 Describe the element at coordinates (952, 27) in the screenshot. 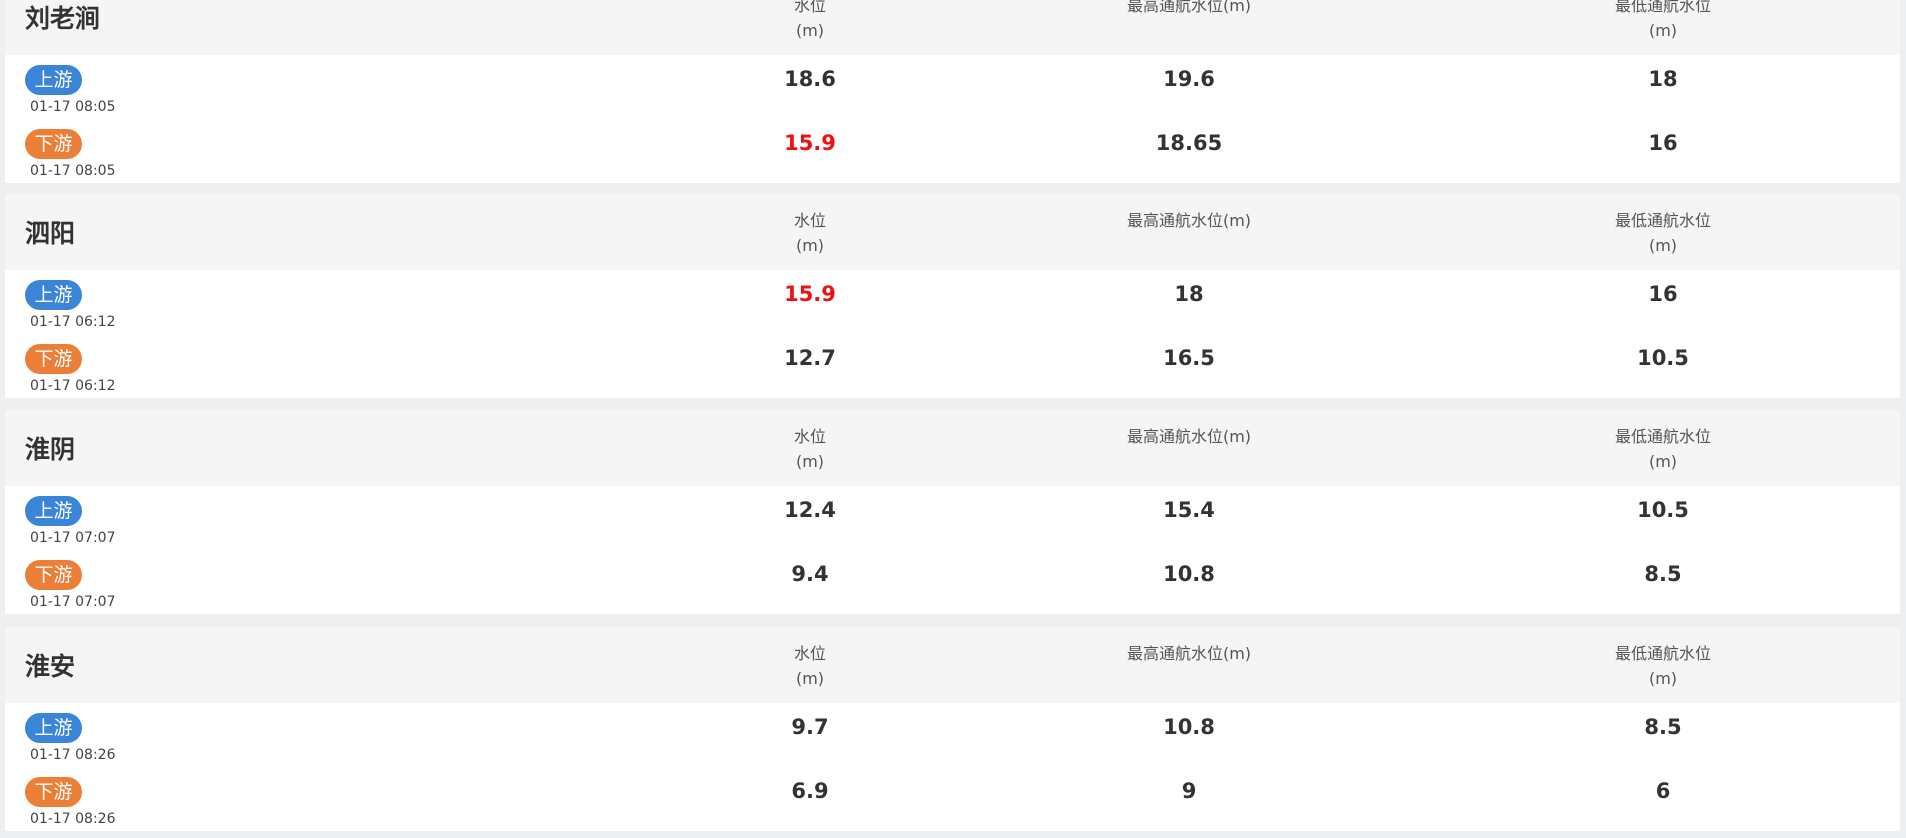

I see `station-header: 刘老涧 水位 (m) 最高通航水位(m) 最低通航水位 (m)` at that location.